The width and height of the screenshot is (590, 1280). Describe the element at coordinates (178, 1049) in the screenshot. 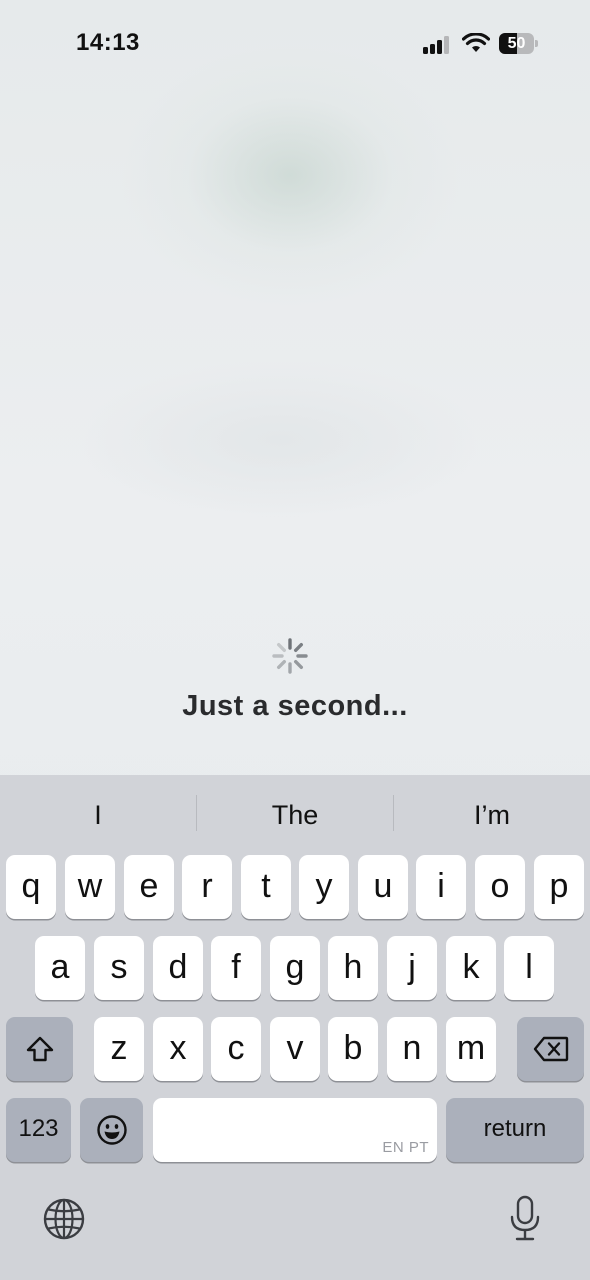

I see `key-x: x` at that location.